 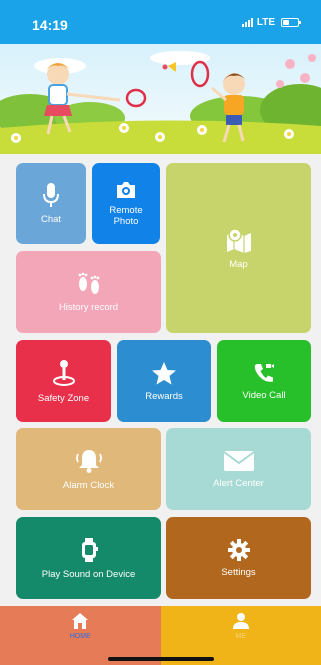 What do you see at coordinates (247, 22) in the screenshot?
I see `signal-icon` at bounding box center [247, 22].